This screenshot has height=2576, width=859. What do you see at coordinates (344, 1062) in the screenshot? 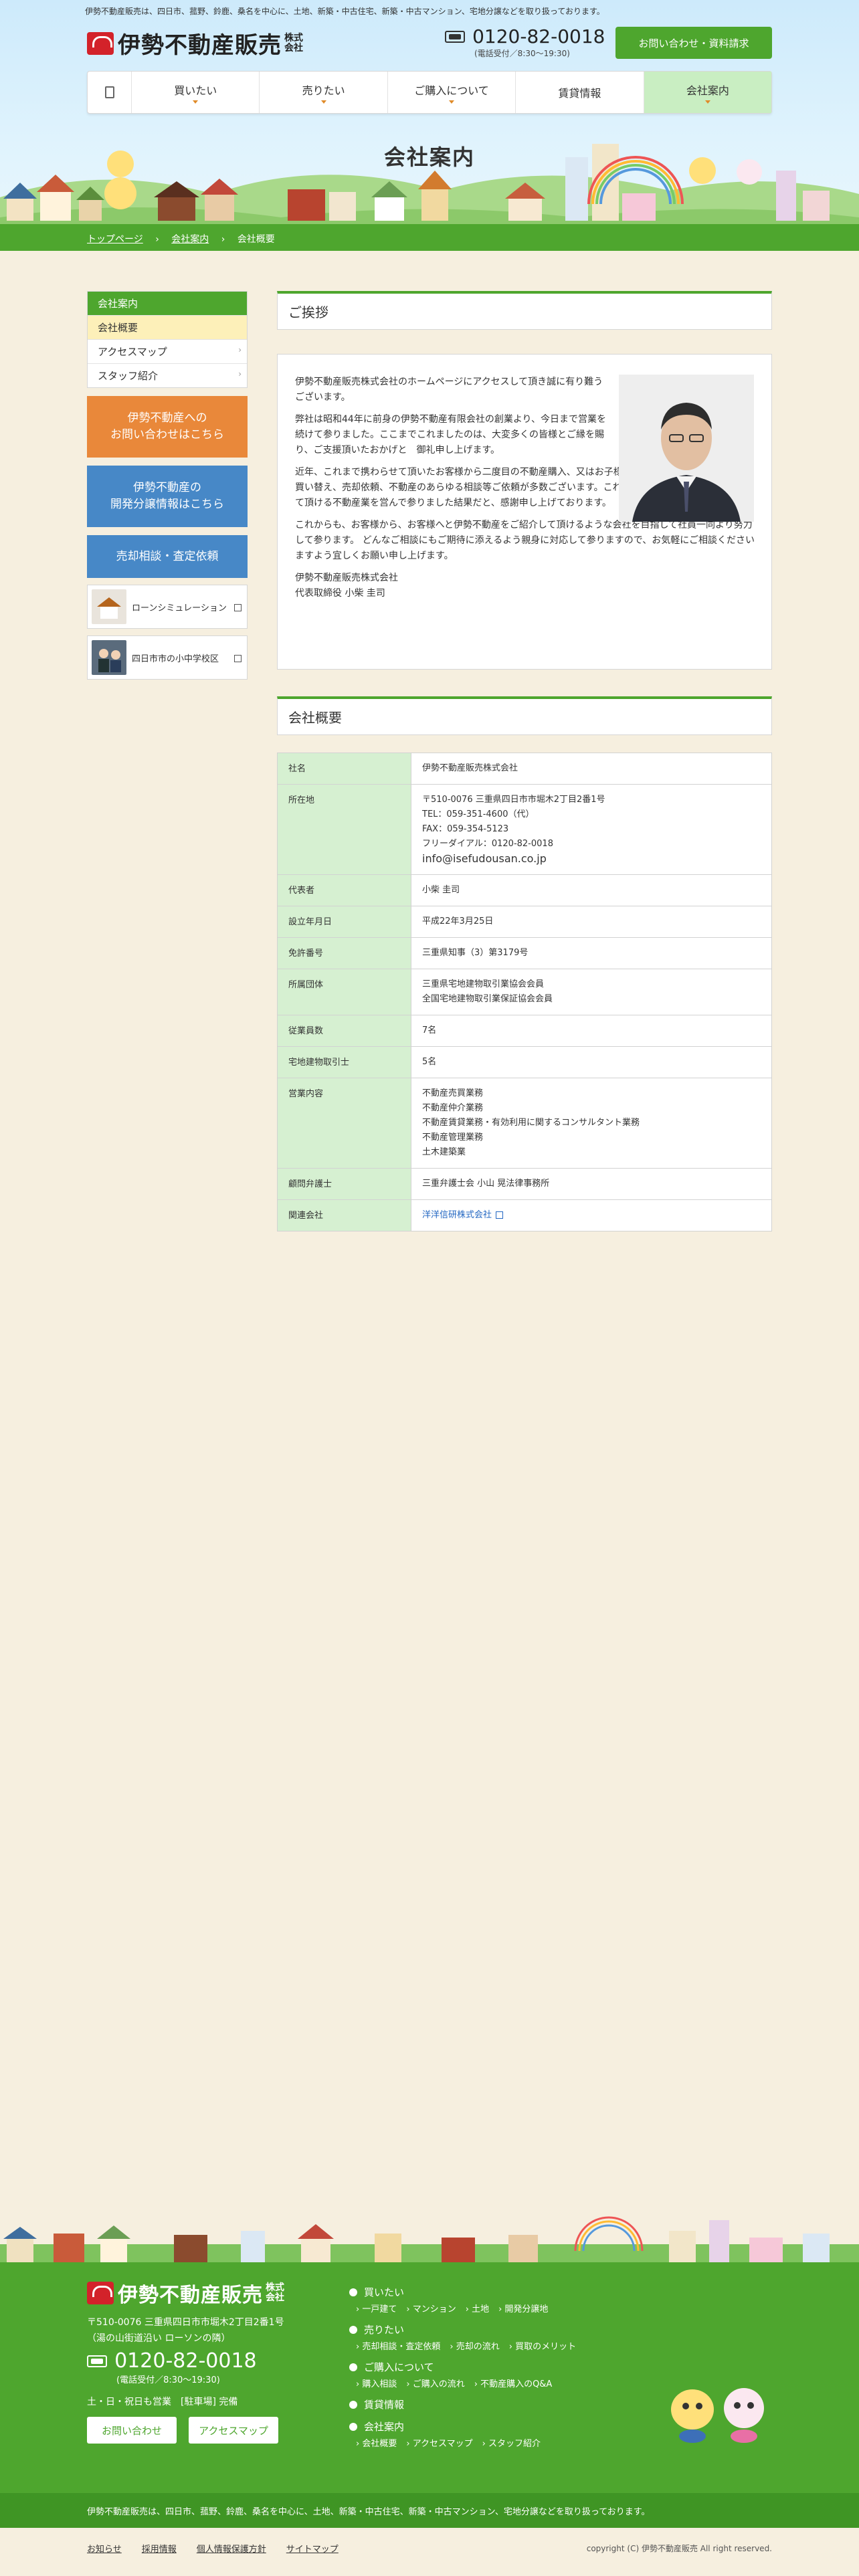
I see `profile-label: 宅地建物取引士` at bounding box center [344, 1062].